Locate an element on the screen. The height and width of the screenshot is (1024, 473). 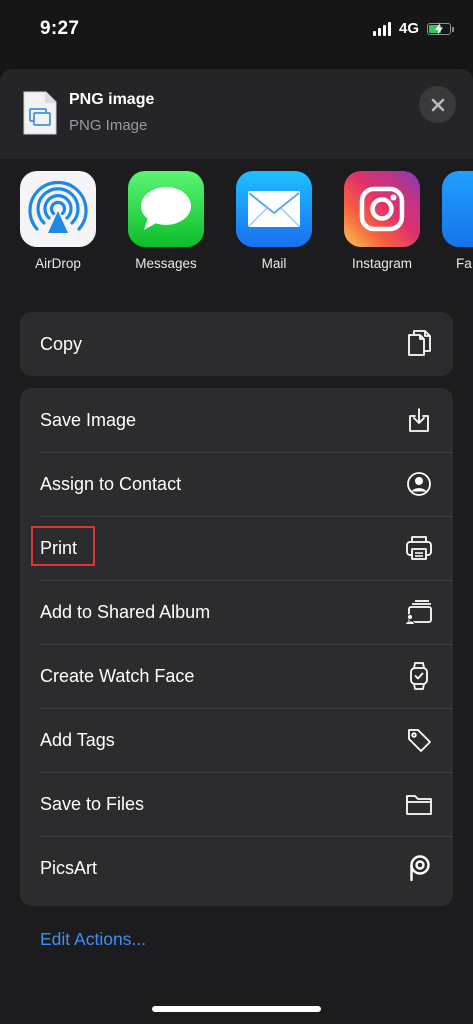
app-label: Mail is located at coordinates (274, 263).